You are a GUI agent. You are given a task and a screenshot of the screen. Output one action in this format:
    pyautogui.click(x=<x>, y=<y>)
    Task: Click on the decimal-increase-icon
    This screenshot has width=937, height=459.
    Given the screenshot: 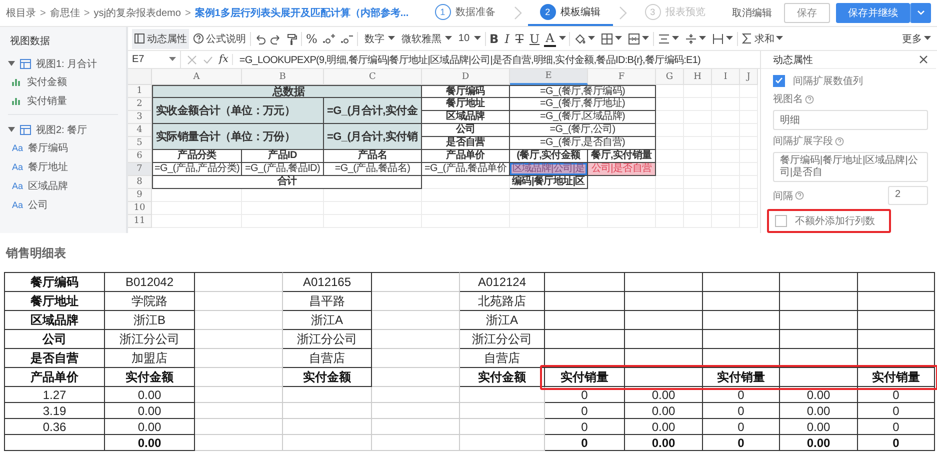 What is the action you would take?
    pyautogui.click(x=329, y=38)
    